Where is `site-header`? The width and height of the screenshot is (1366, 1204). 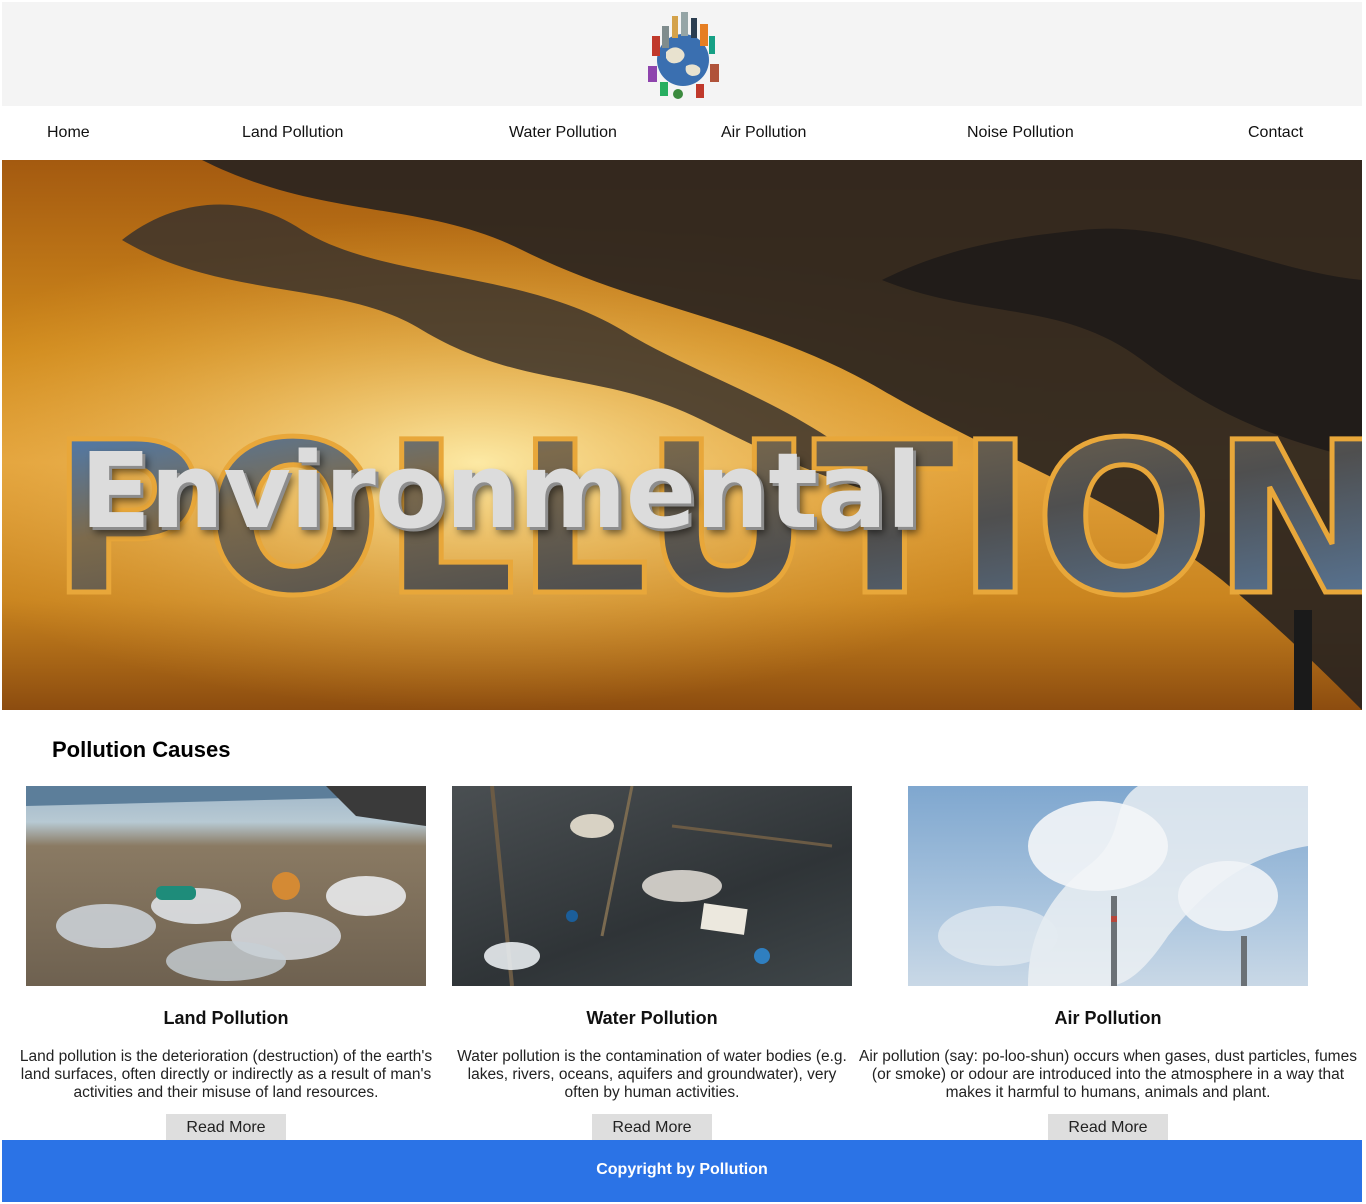
site-header is located at coordinates (682, 54).